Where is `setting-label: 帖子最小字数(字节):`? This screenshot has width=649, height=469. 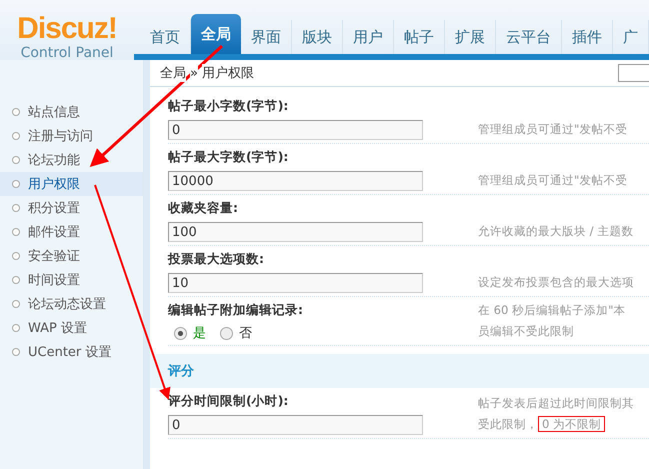
setting-label: 帖子最小字数(字节): is located at coordinates (229, 106).